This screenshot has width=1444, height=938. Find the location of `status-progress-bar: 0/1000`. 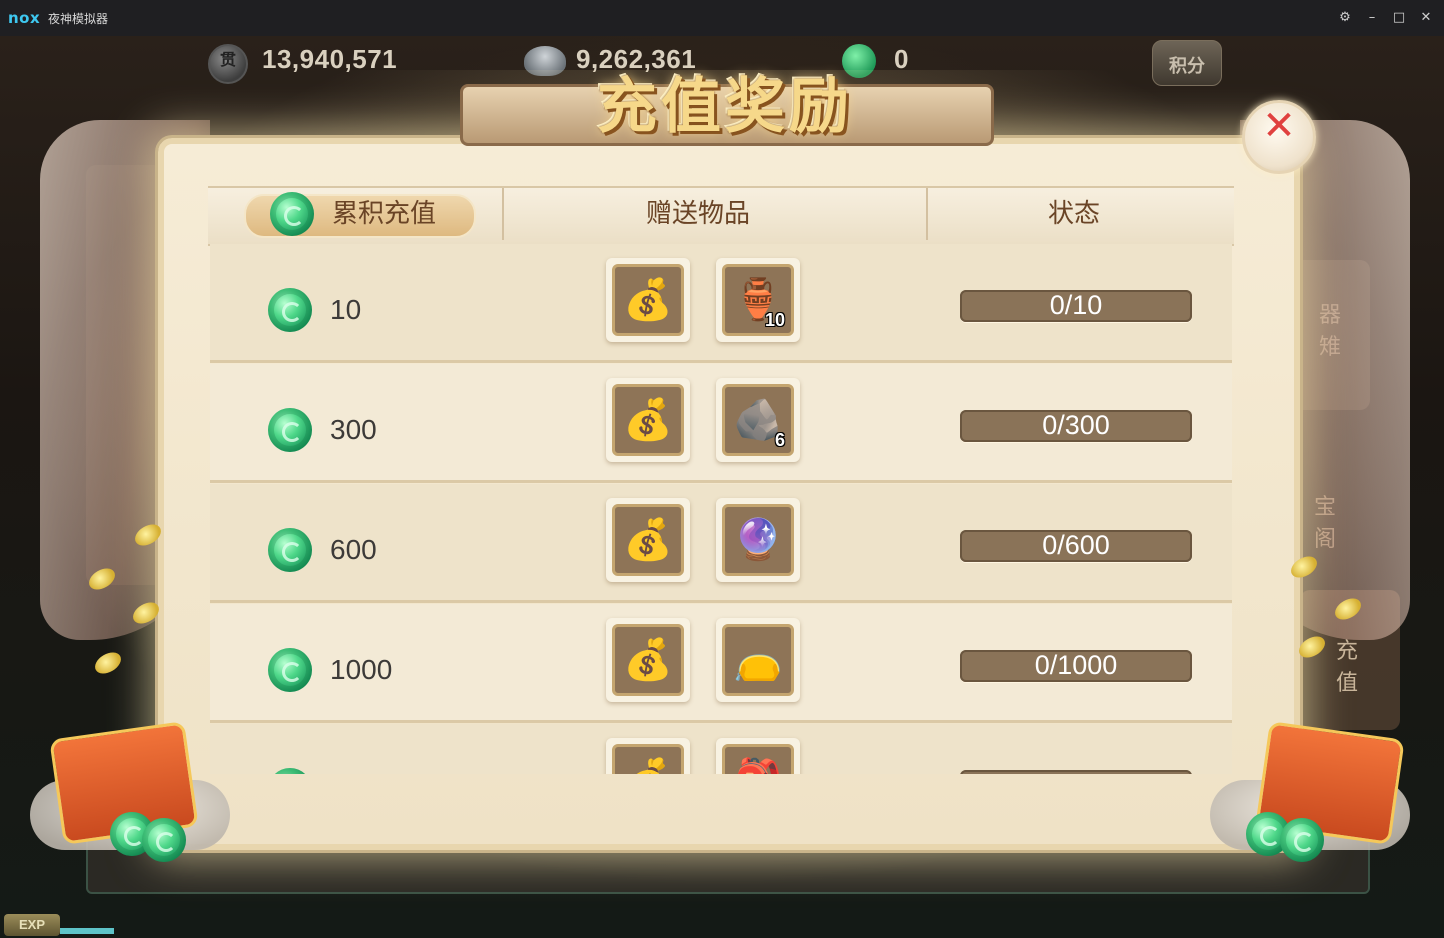

status-progress-bar: 0/1000 is located at coordinates (1076, 666).